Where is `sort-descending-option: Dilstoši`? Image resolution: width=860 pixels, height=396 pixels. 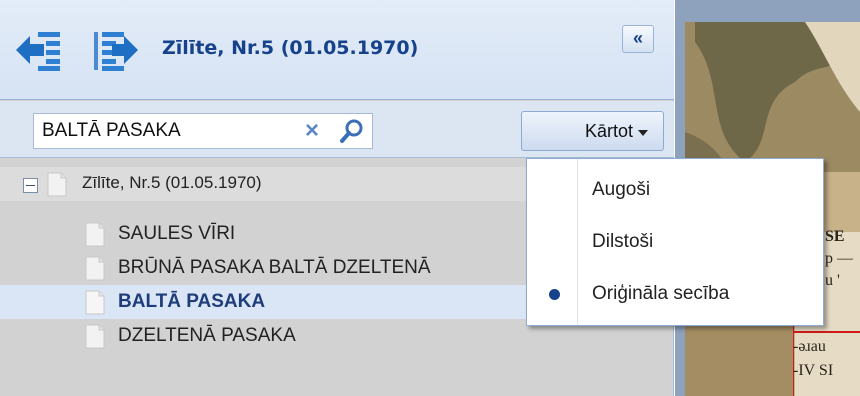 sort-descending-option: Dilstoši is located at coordinates (675, 242).